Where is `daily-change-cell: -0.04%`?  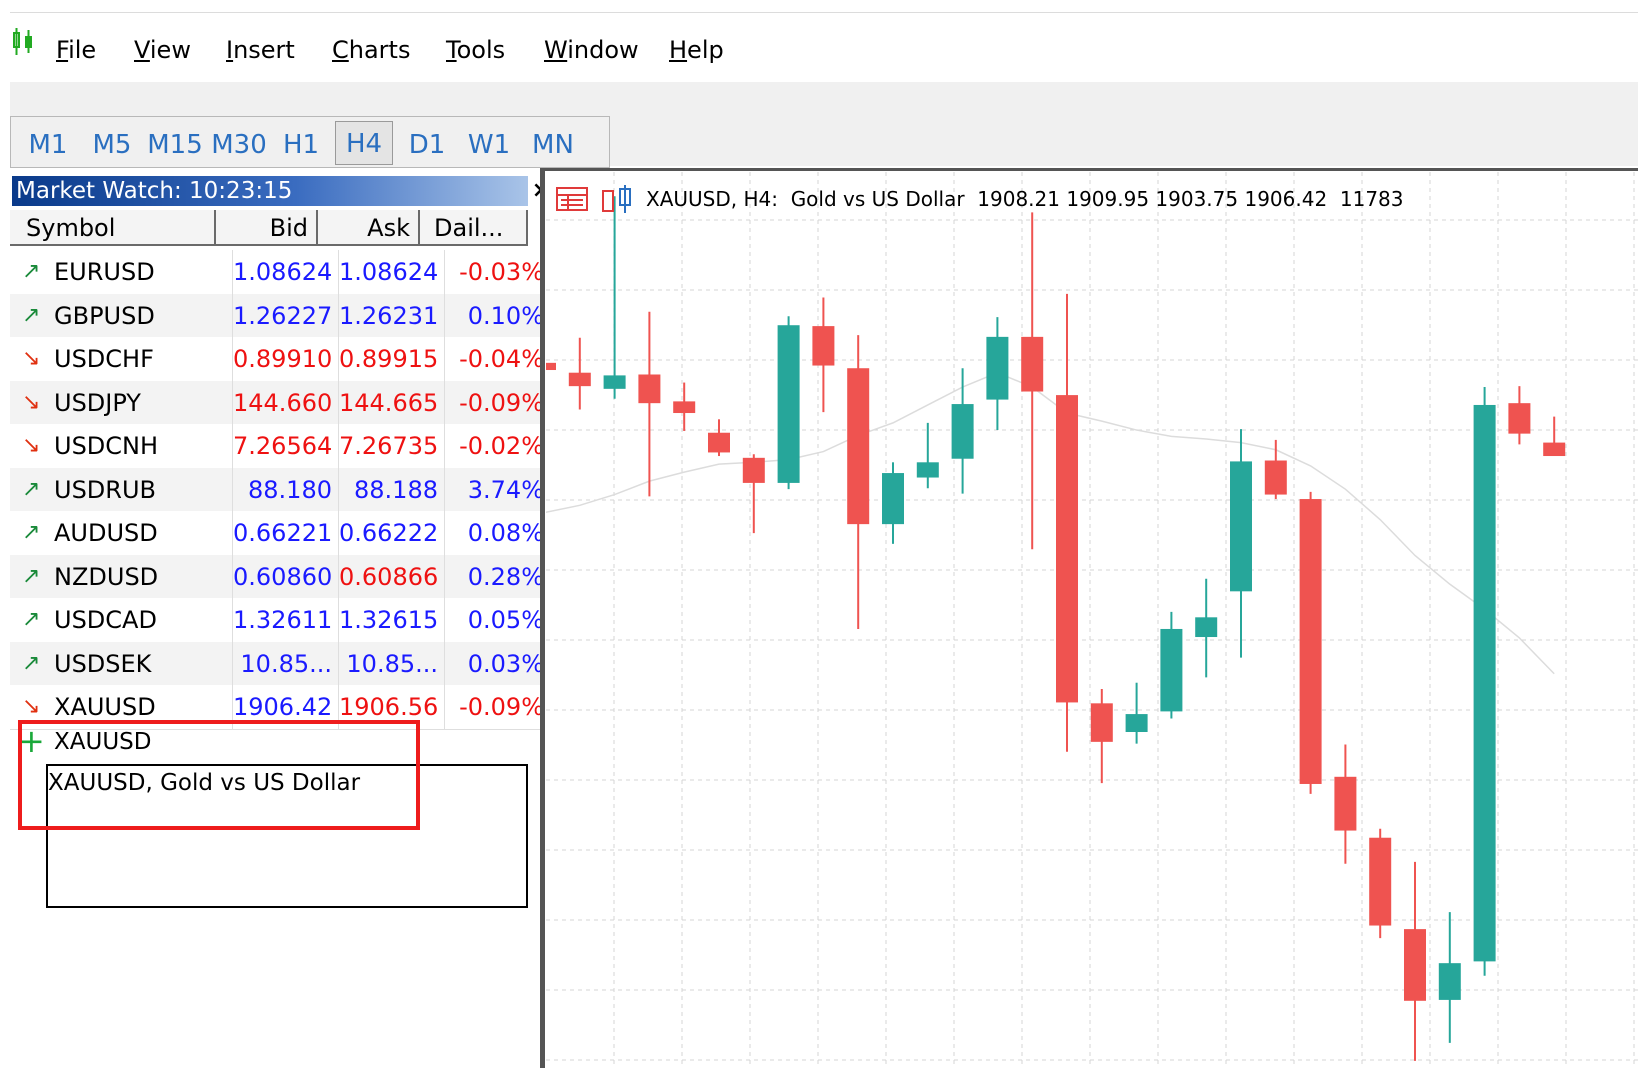 daily-change-cell: -0.04% is located at coordinates (499, 359).